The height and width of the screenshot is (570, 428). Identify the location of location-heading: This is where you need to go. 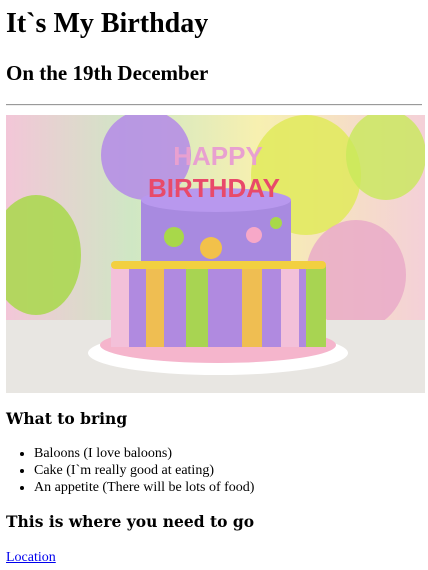
(130, 521).